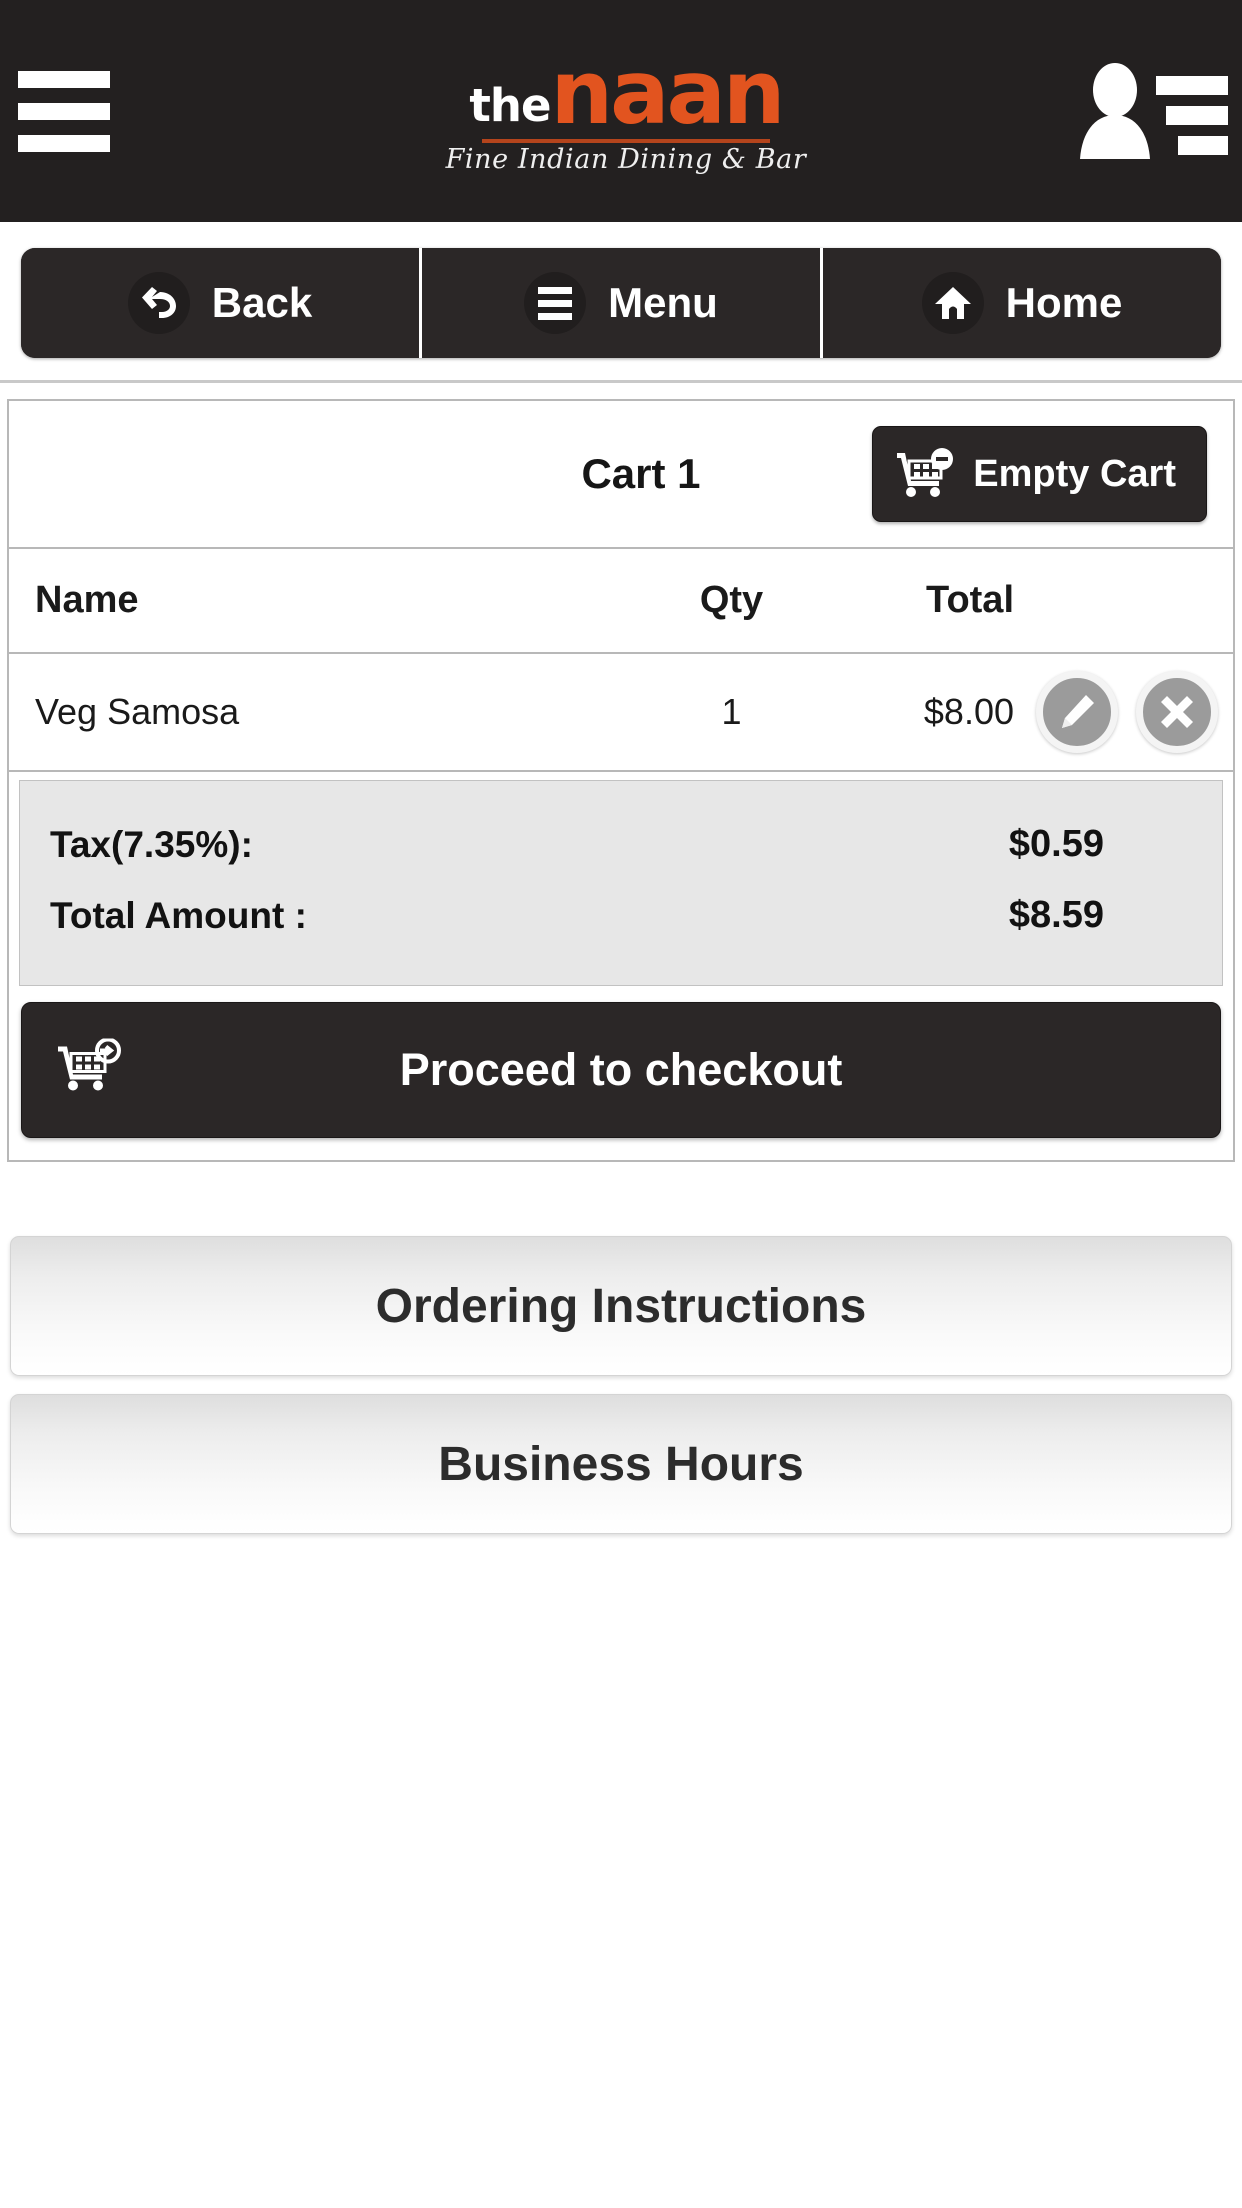  I want to click on ordering-instructions-panel: Ordering Instructions, so click(621, 1306).